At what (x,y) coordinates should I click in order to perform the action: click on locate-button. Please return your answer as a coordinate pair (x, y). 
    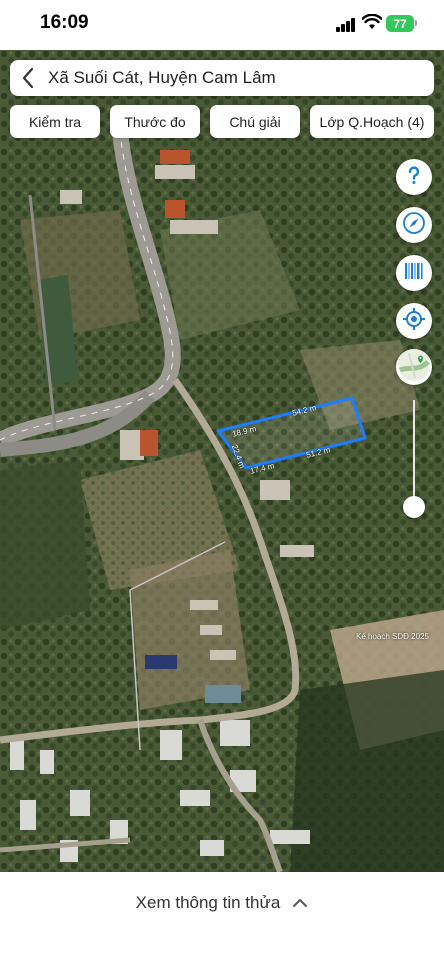
    Looking at the image, I should click on (414, 321).